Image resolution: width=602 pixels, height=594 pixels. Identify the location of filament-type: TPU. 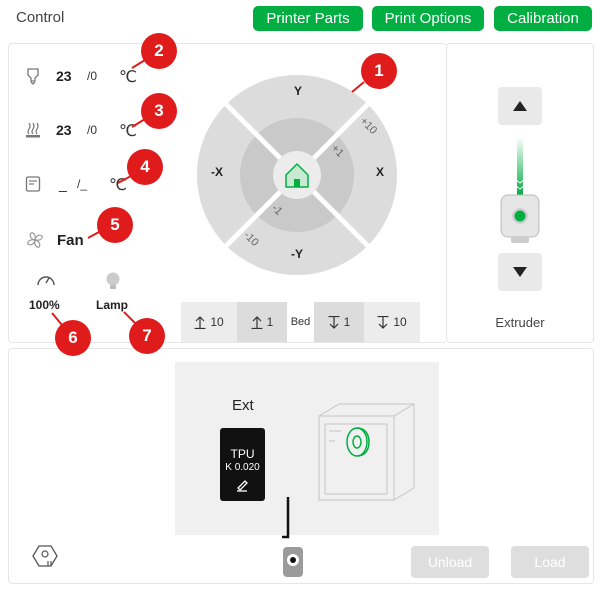
(242, 454).